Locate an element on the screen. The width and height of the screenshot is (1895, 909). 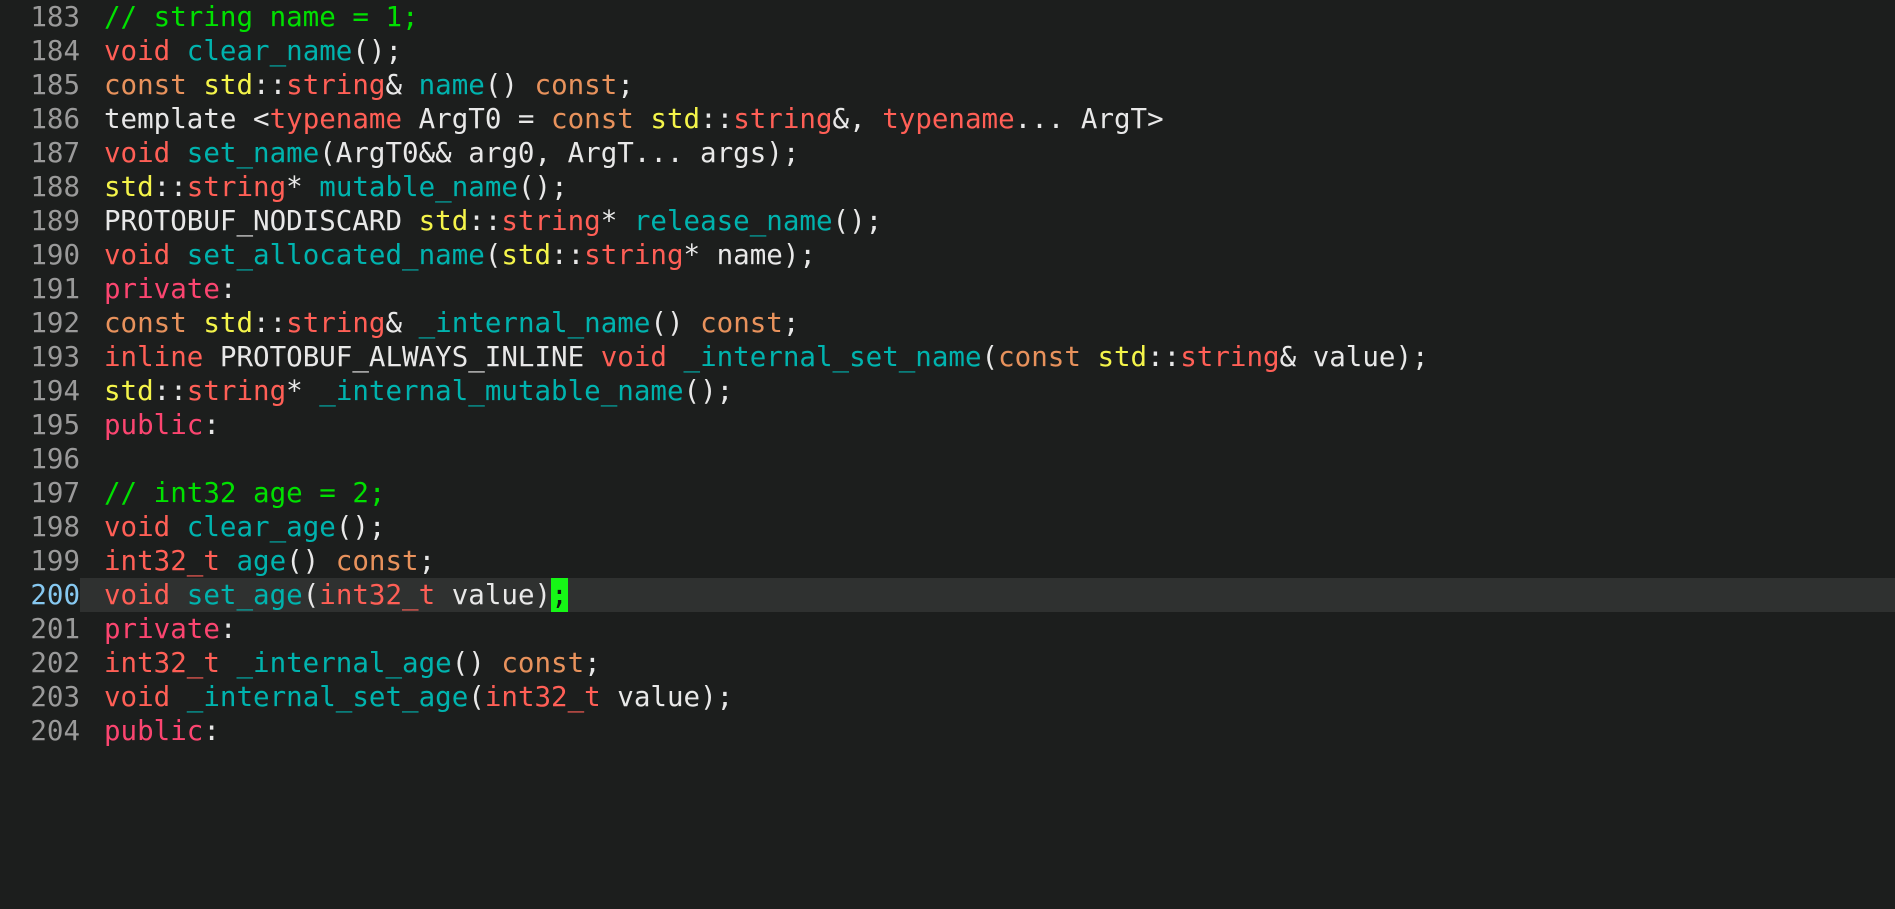
code-line: 188 std::string* mutable_name(); is located at coordinates (947, 187).